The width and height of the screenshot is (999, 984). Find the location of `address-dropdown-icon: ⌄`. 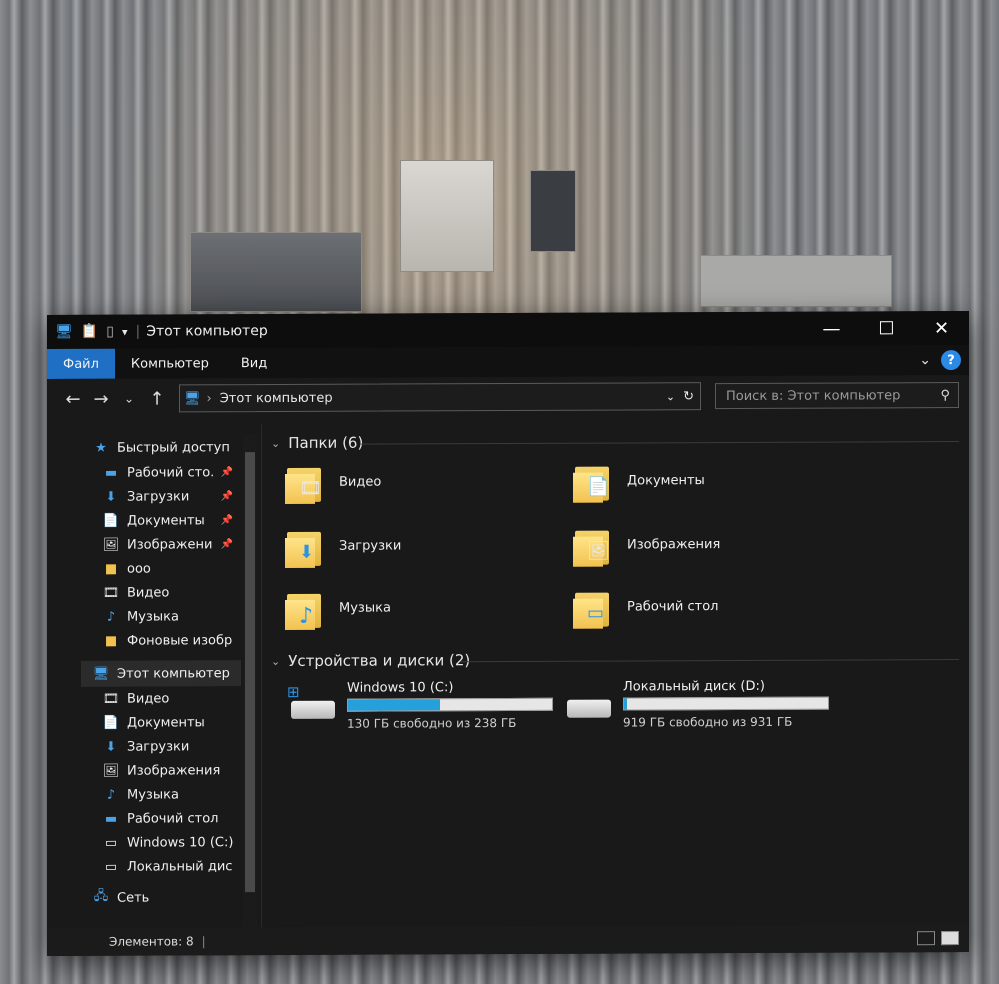

address-dropdown-icon: ⌄ is located at coordinates (670, 396).